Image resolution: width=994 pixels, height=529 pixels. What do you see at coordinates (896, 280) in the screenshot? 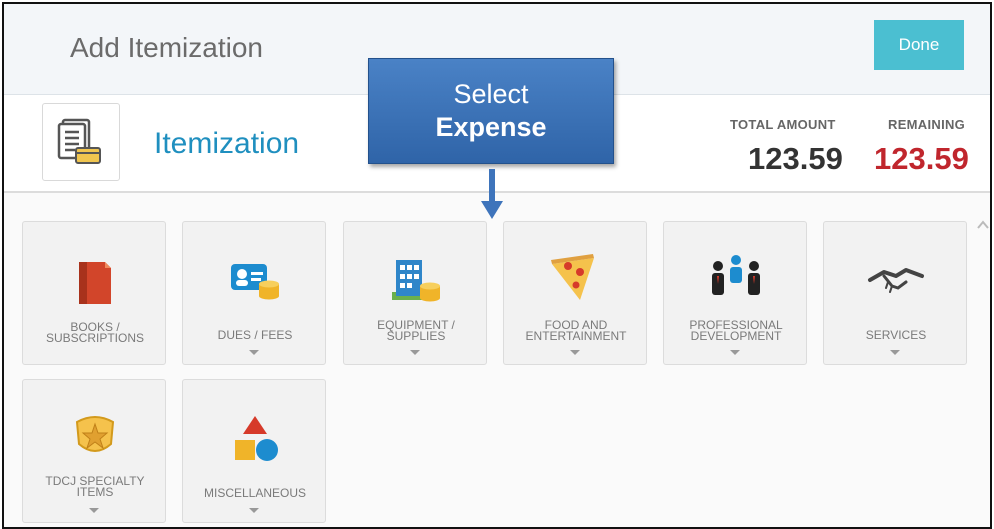
I see `handshake-icon` at bounding box center [896, 280].